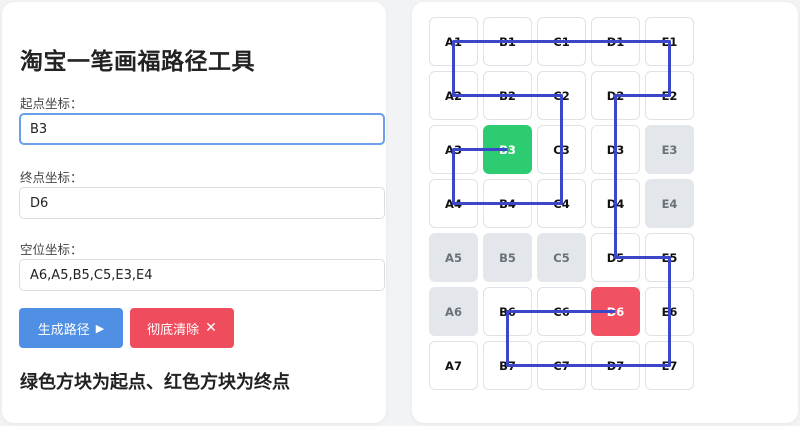 Image resolution: width=800 pixels, height=426 pixels. Describe the element at coordinates (615, 311) in the screenshot. I see `cell-d6: D6` at that location.